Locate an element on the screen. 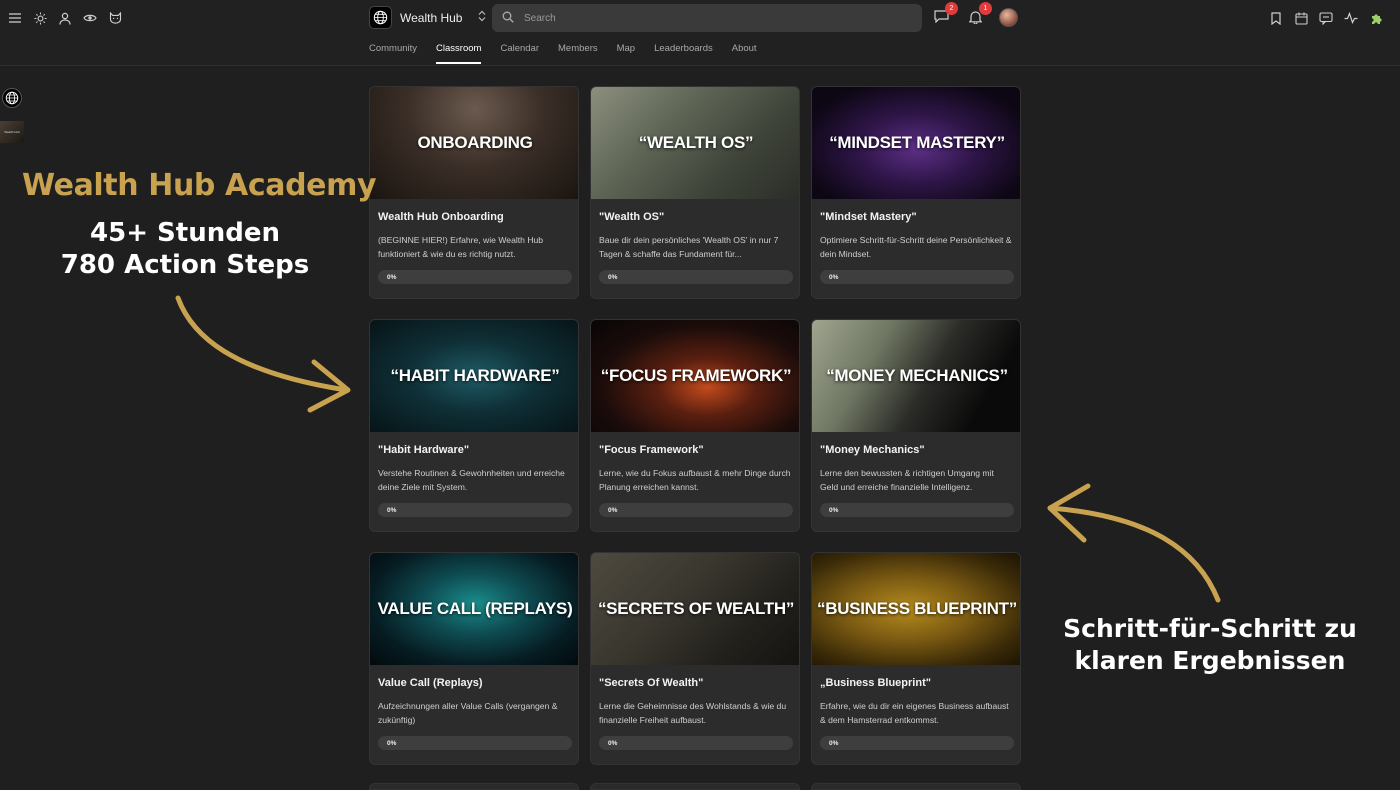 This screenshot has height=790, width=1400. course-thumbnail: “WEALTH OS” is located at coordinates (695, 143).